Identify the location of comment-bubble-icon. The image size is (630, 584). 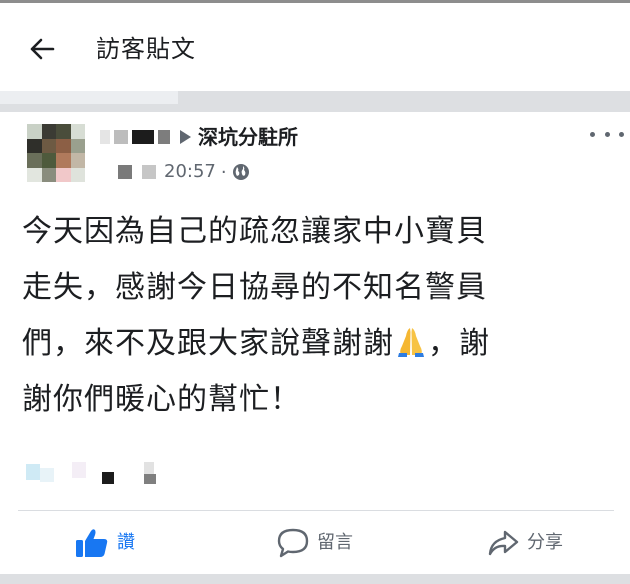
(293, 543).